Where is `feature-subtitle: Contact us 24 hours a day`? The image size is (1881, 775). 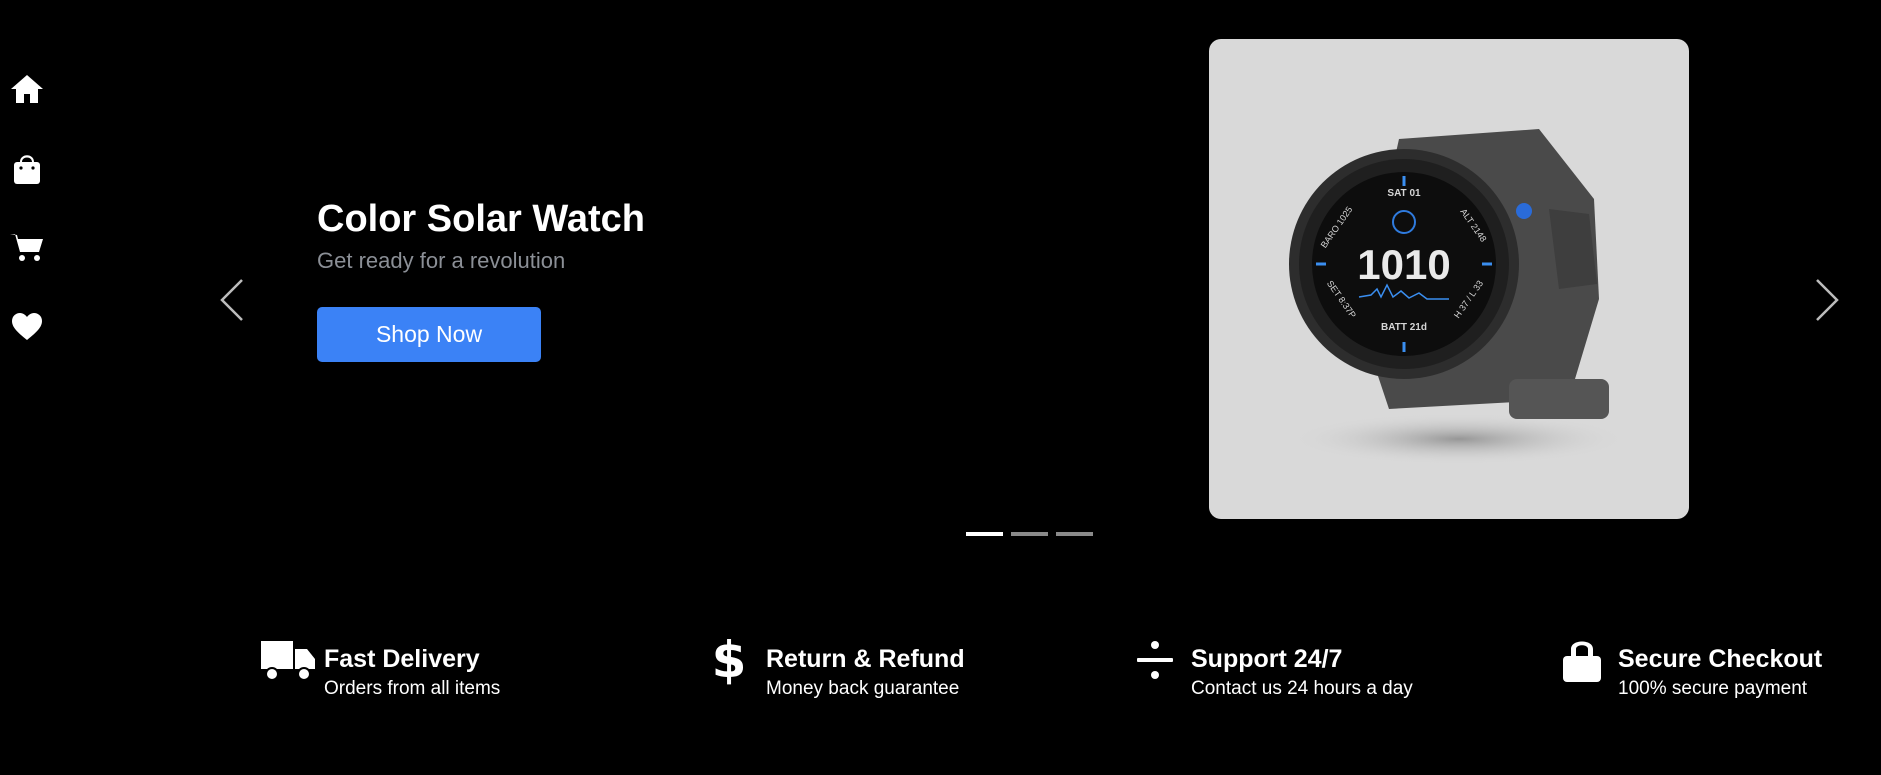
feature-subtitle: Contact us 24 hours a day is located at coordinates (1302, 688).